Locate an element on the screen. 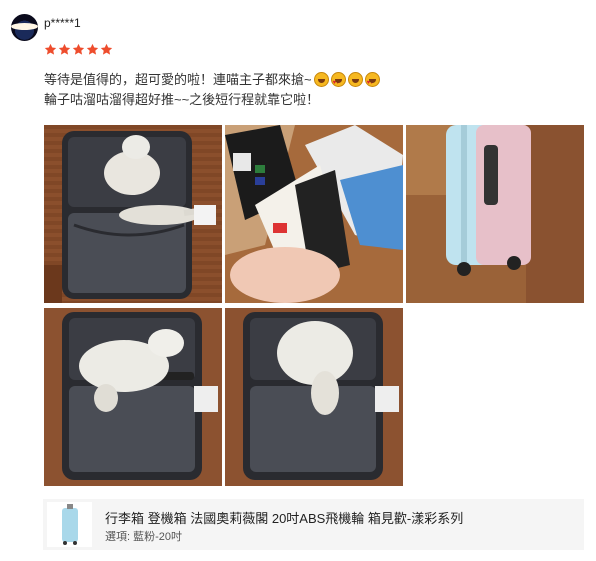  emoji-row is located at coordinates (346, 82).